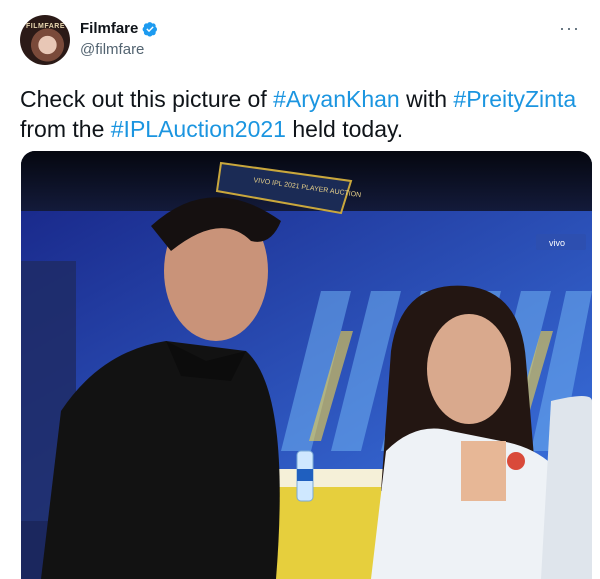 The height and width of the screenshot is (579, 600). What do you see at coordinates (336, 99) in the screenshot?
I see `hashtag-link: #AryanKhan` at bounding box center [336, 99].